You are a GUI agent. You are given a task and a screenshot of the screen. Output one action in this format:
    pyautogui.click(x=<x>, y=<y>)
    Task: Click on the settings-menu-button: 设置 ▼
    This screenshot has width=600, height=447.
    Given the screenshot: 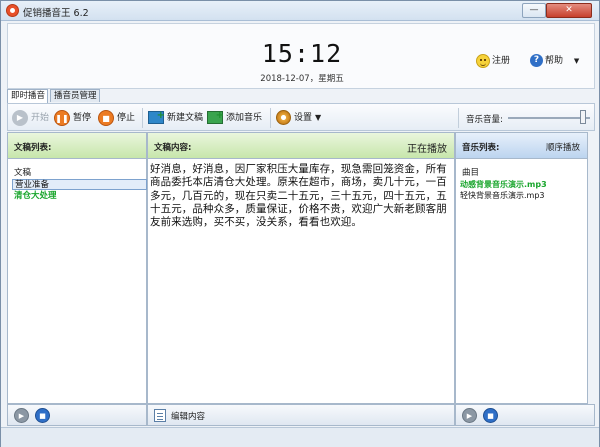 What is the action you would take?
    pyautogui.click(x=298, y=118)
    